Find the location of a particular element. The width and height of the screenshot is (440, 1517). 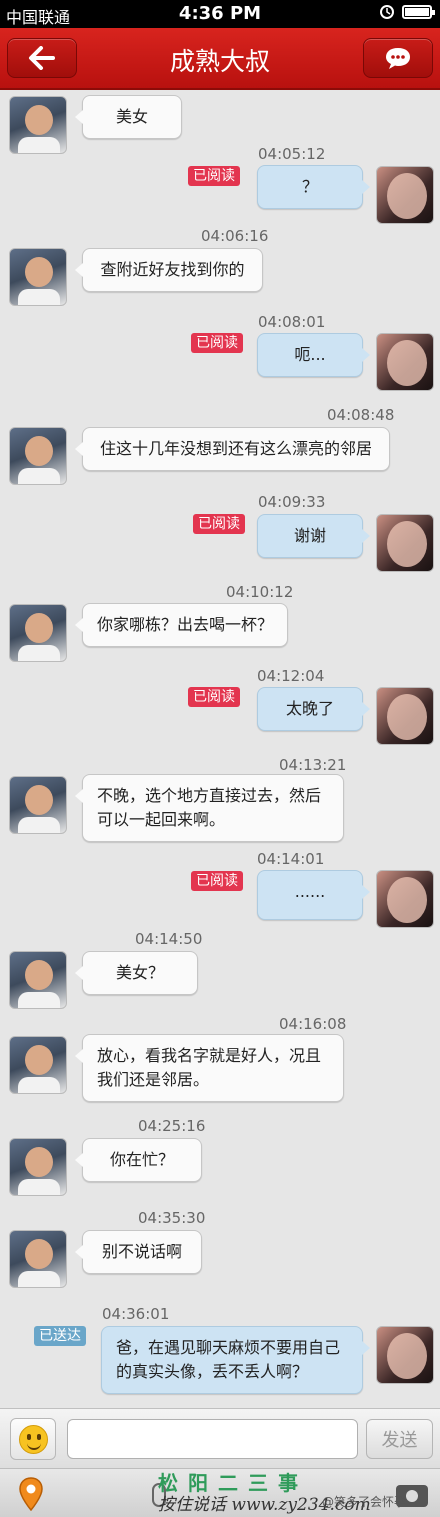

clock: 4:36 PM is located at coordinates (220, 13).